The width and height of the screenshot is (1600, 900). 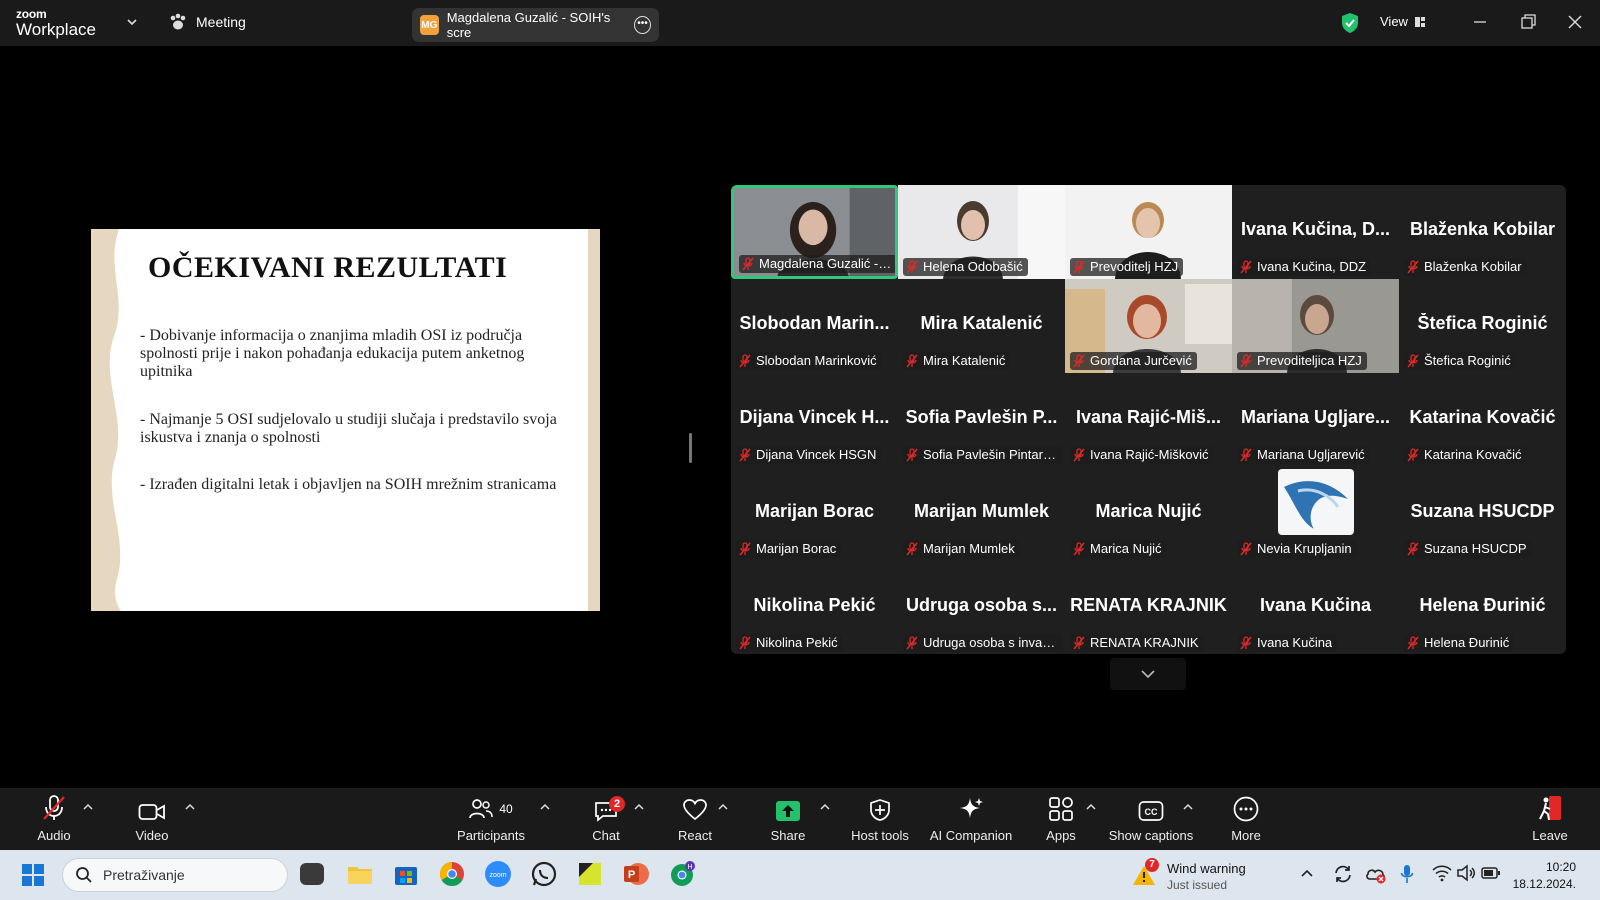 What do you see at coordinates (1482, 607) in the screenshot?
I see `participant-tile: Helena Đurinić Helena Đurinić` at bounding box center [1482, 607].